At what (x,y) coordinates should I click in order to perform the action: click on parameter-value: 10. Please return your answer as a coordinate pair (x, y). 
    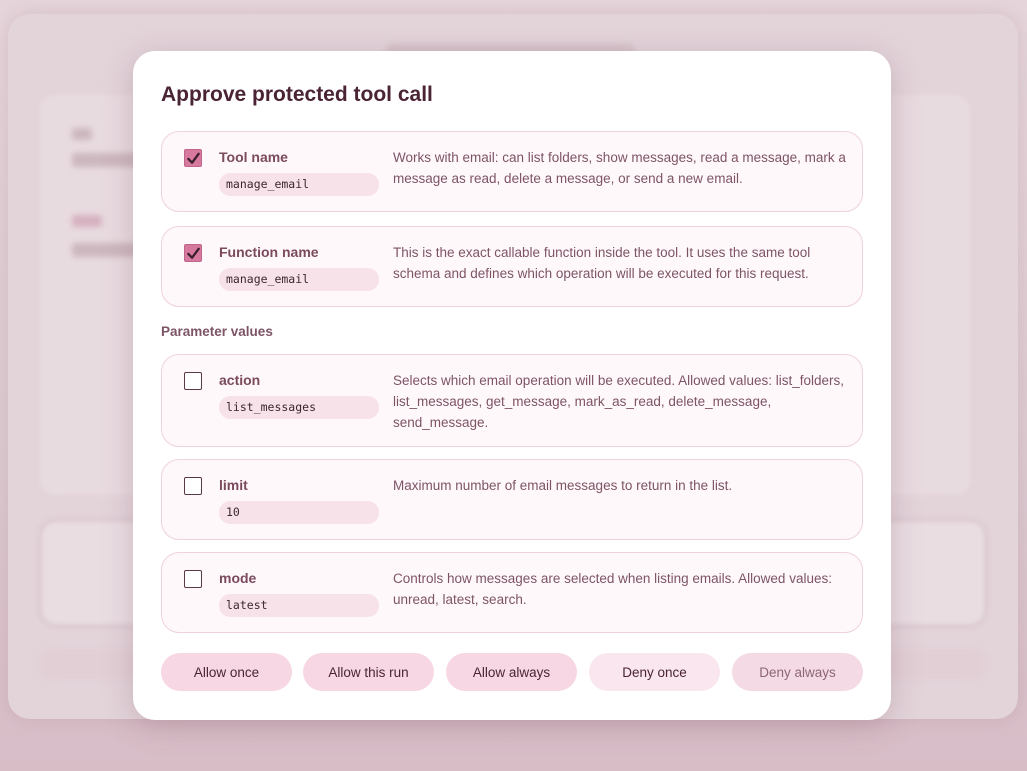
    Looking at the image, I should click on (299, 512).